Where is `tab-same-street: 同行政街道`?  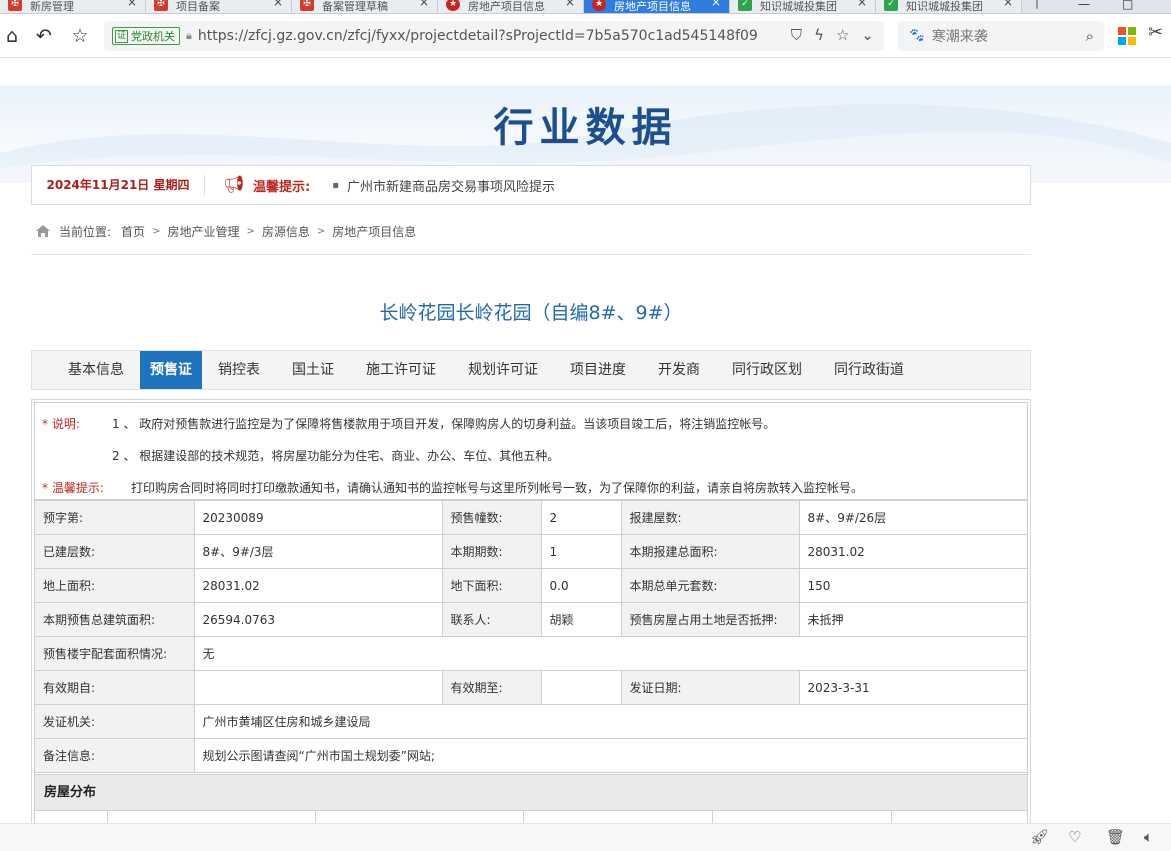 tab-same-street: 同行政街道 is located at coordinates (869, 370).